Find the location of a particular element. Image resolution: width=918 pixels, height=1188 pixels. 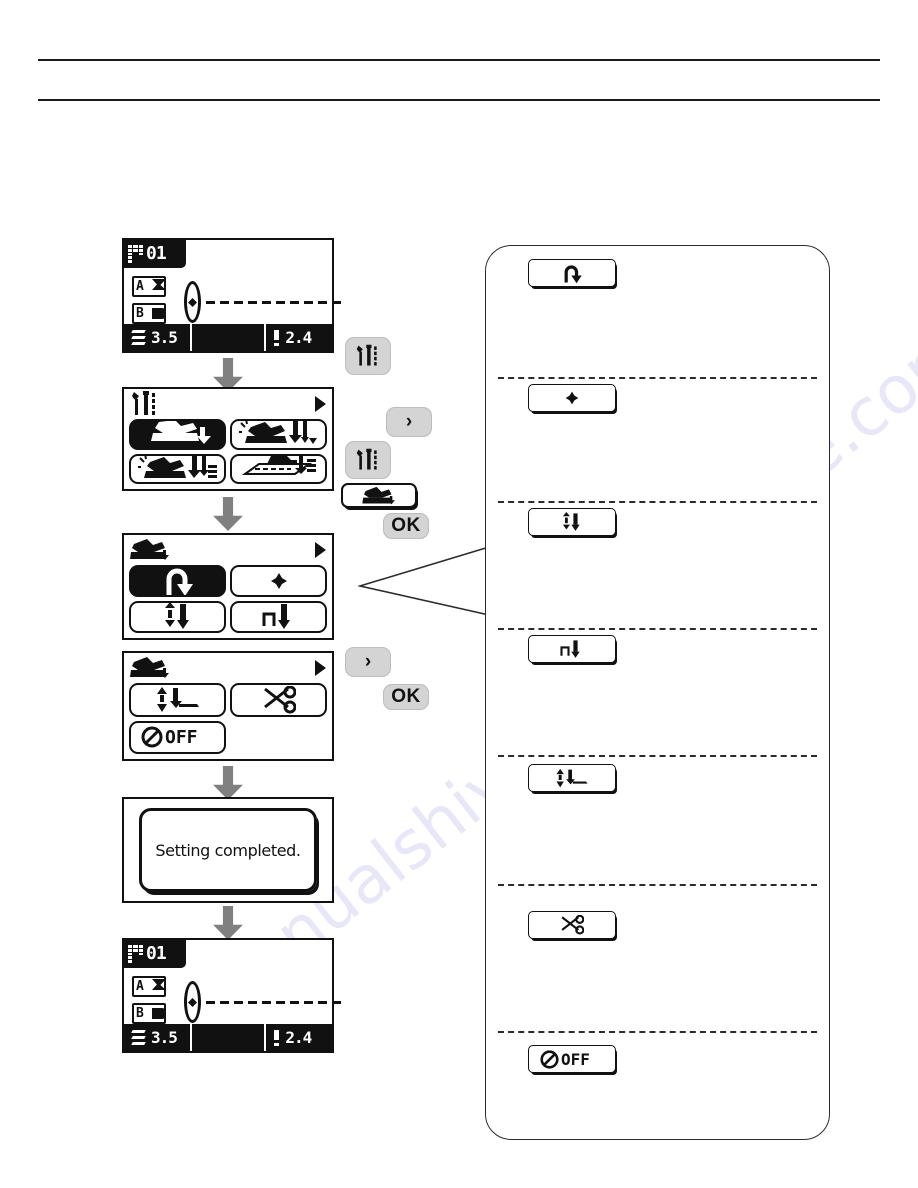

option-button-needle-stop is located at coordinates (278, 617).